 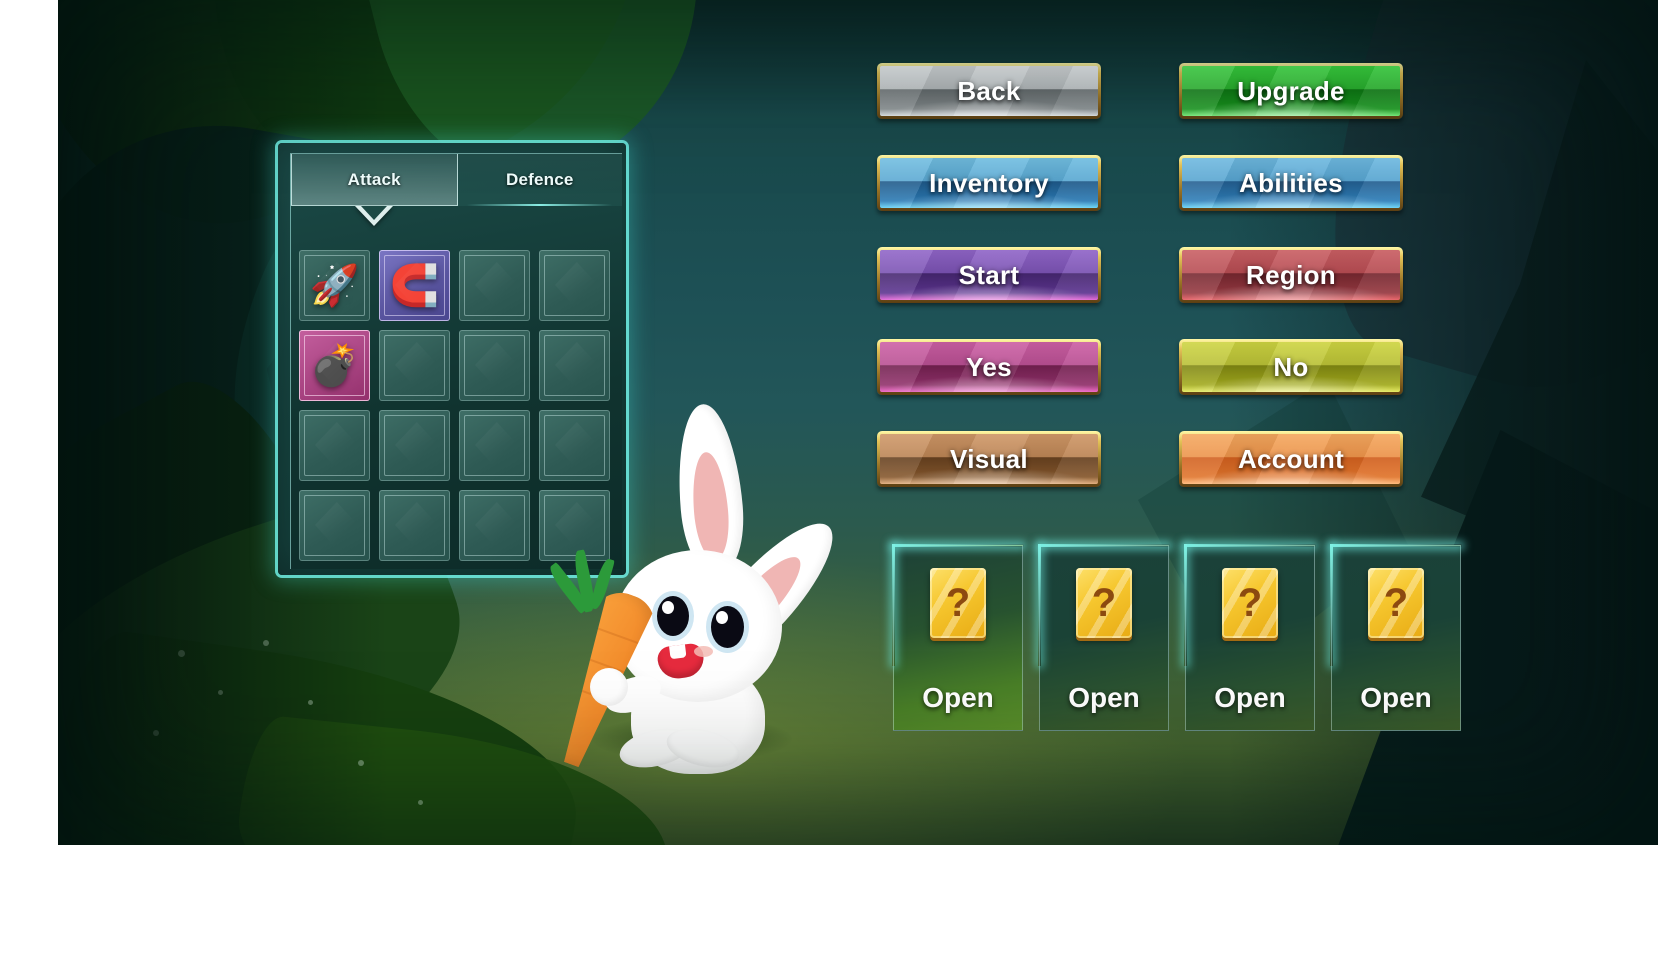 What do you see at coordinates (374, 190) in the screenshot?
I see `tab-attack: Attack` at bounding box center [374, 190].